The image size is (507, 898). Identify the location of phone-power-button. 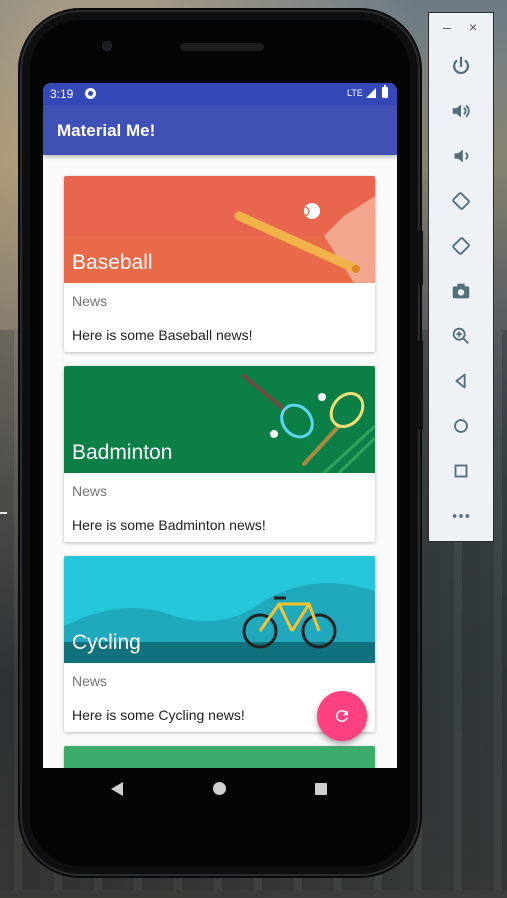
(420, 385).